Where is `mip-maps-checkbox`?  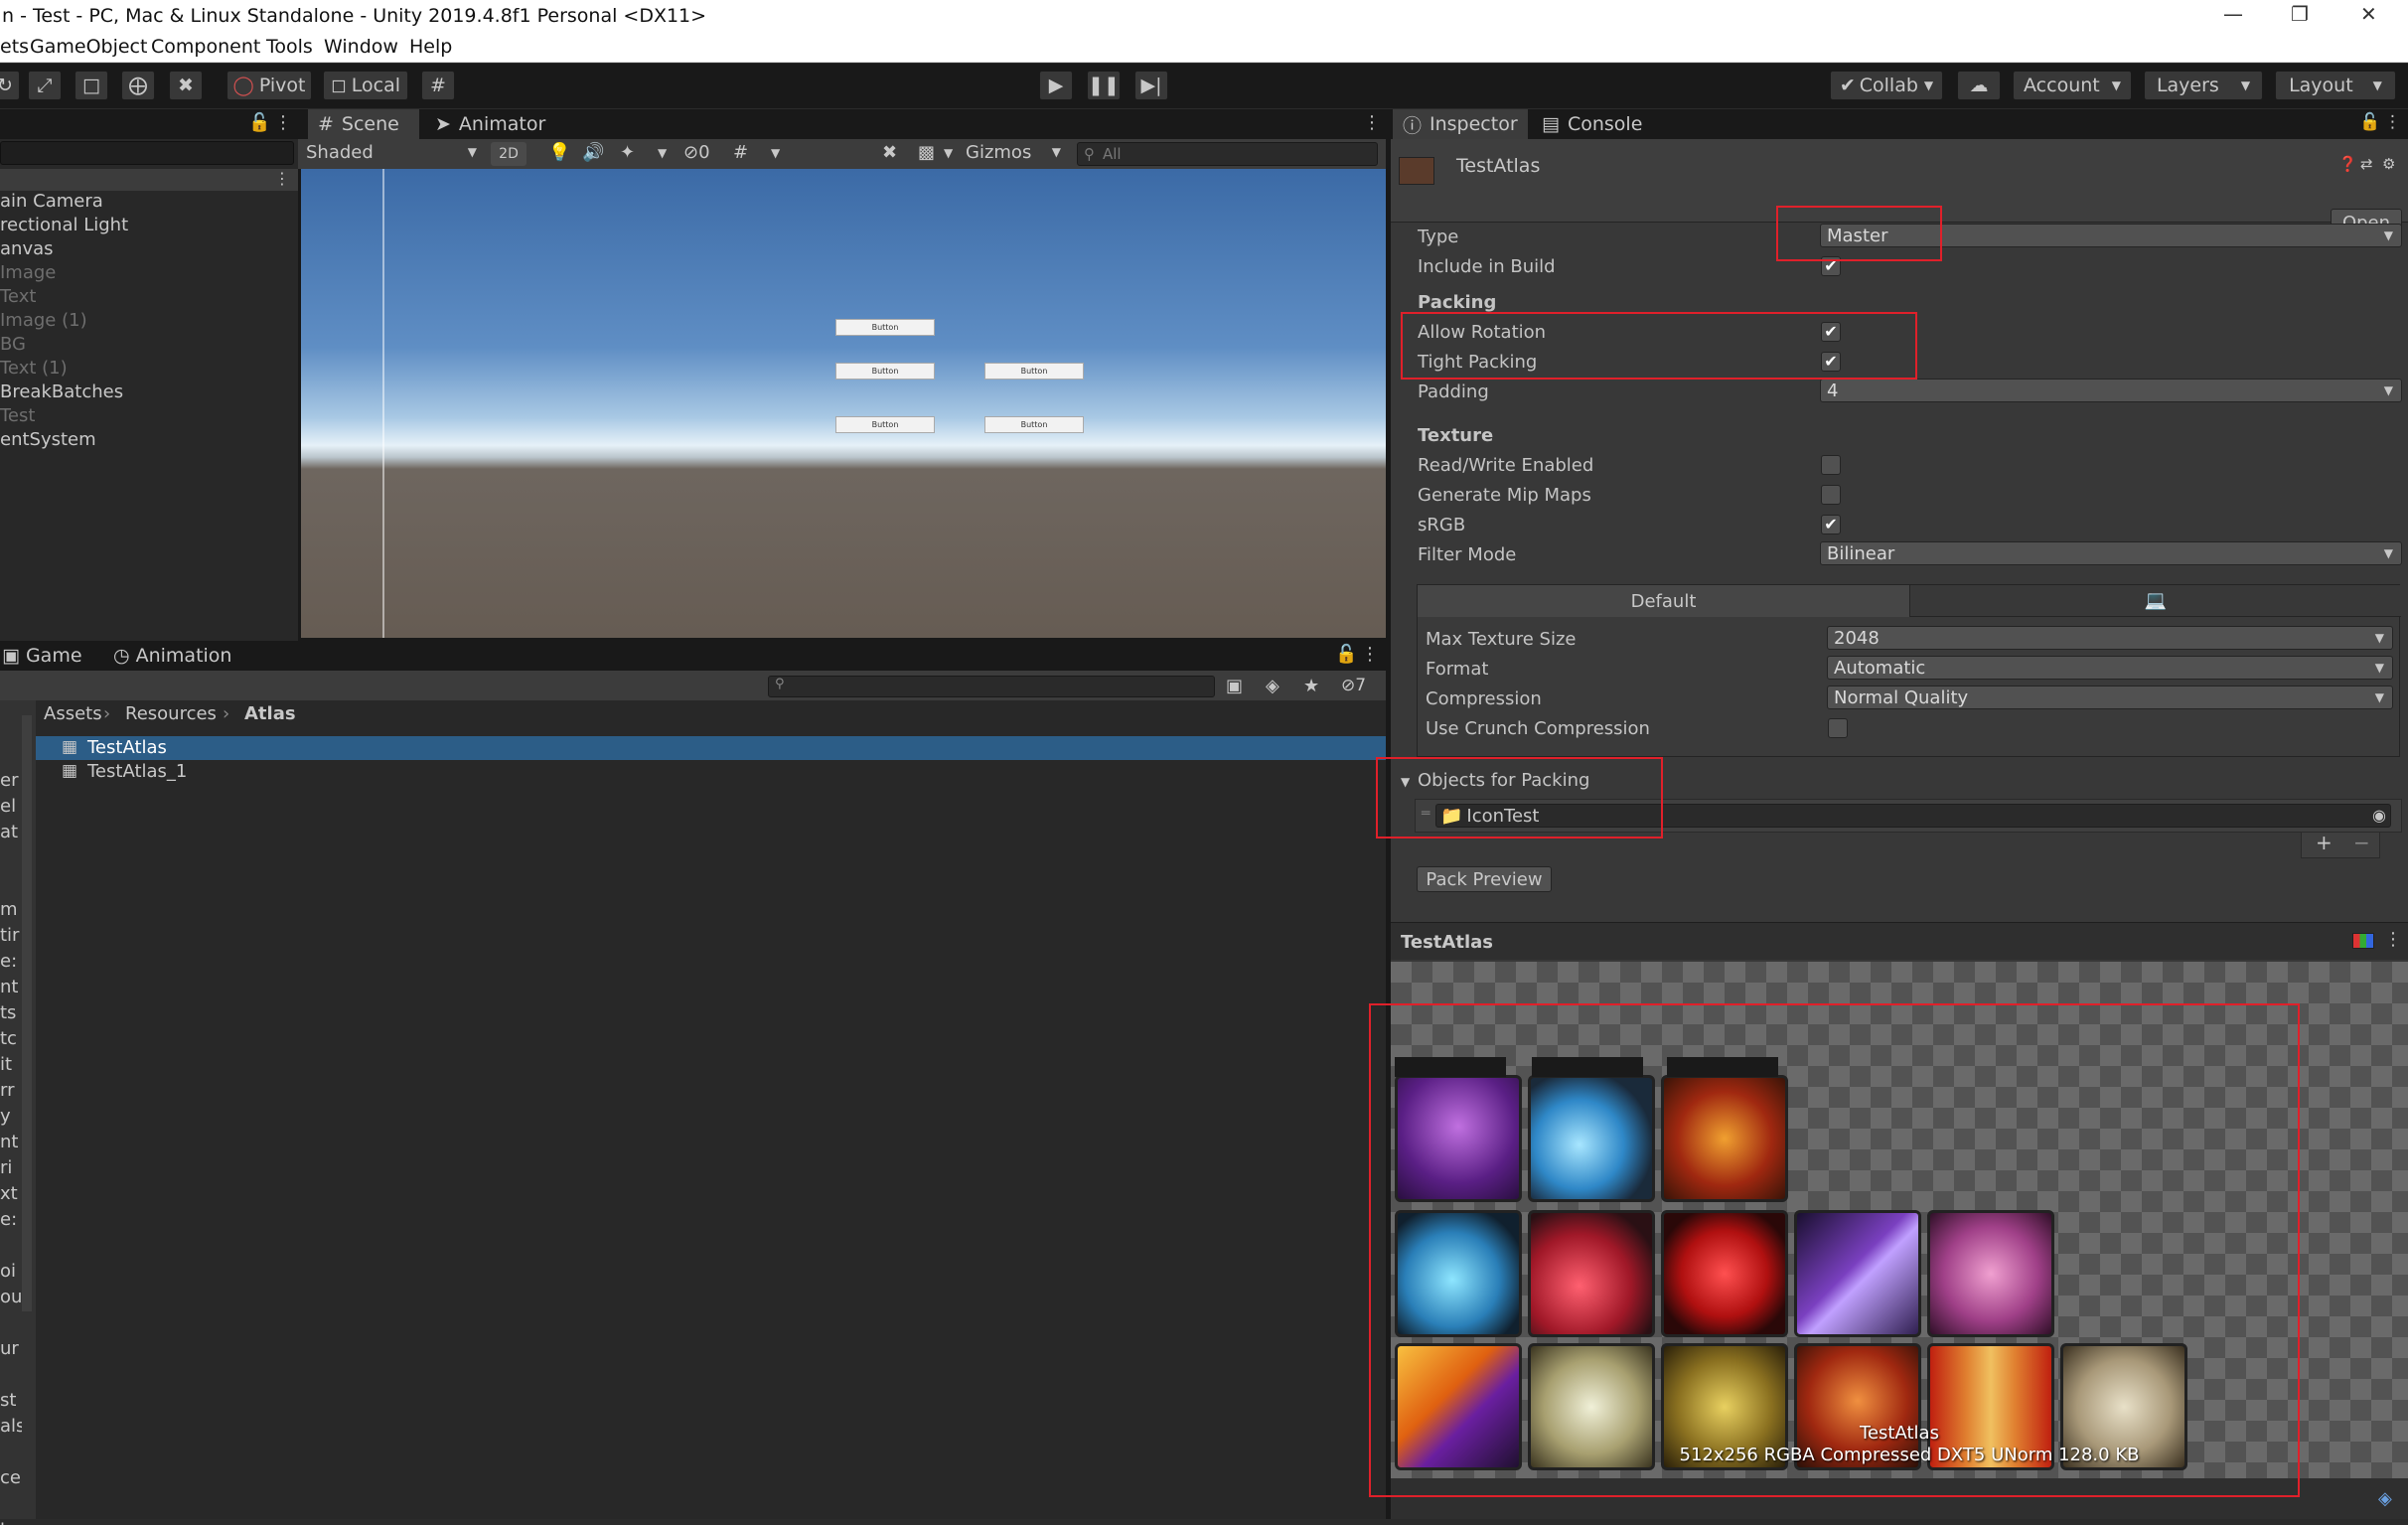 mip-maps-checkbox is located at coordinates (1831, 495).